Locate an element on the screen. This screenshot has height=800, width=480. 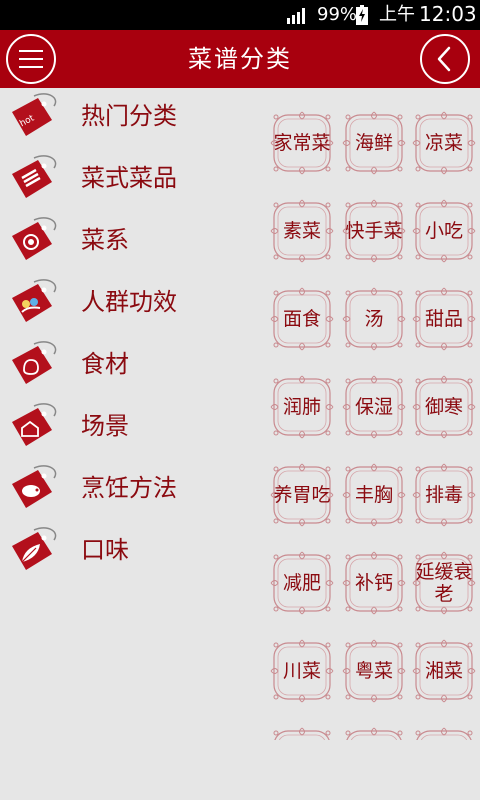
category-item-cuisine: 菜系 is located at coordinates (125, 243).